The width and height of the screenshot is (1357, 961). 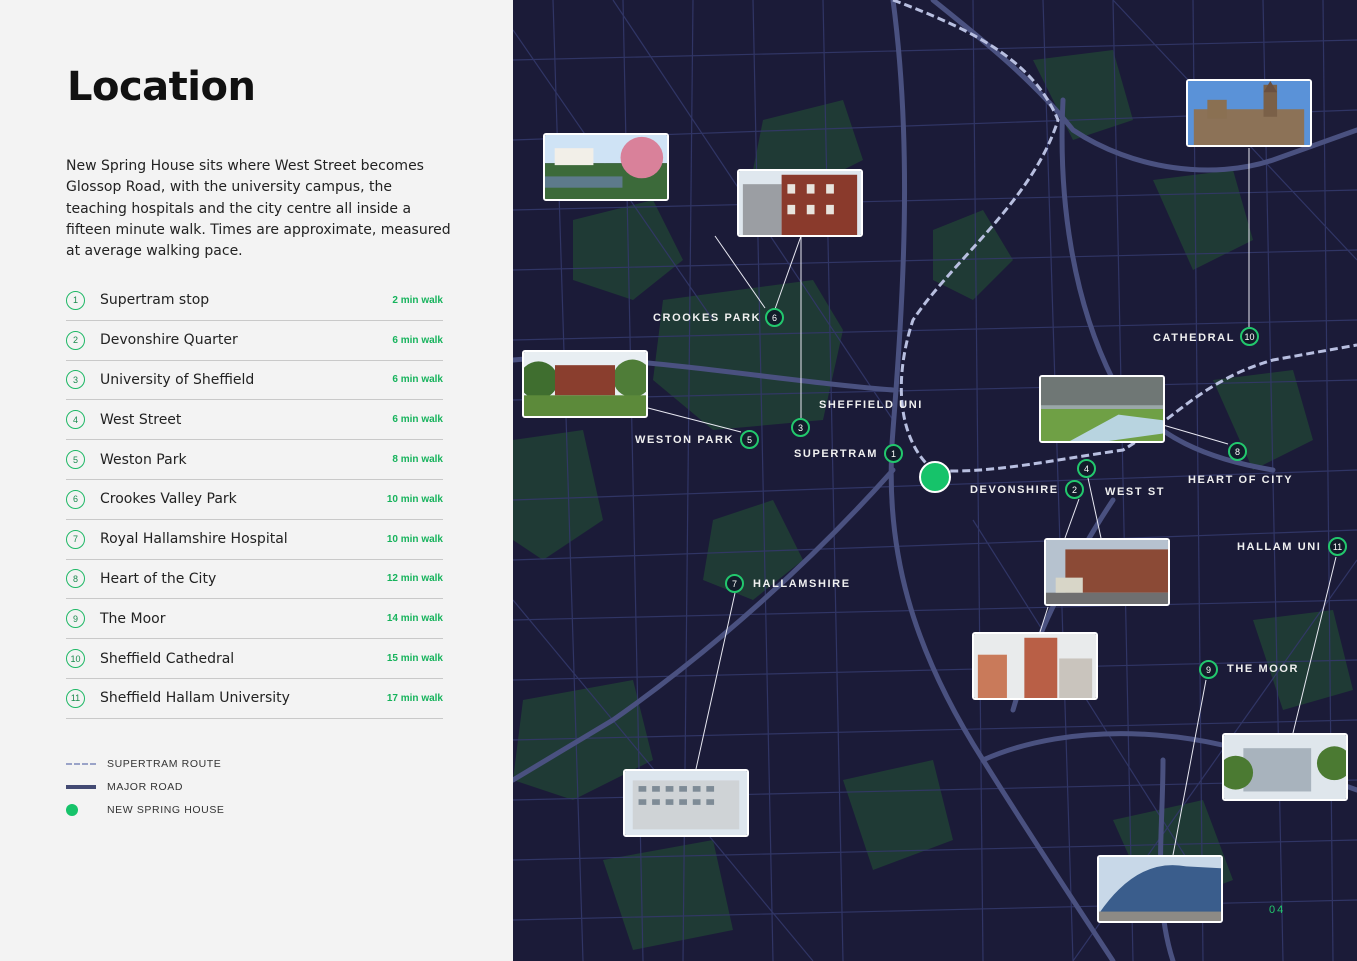 I want to click on photo-west-street, so click(x=1107, y=572).